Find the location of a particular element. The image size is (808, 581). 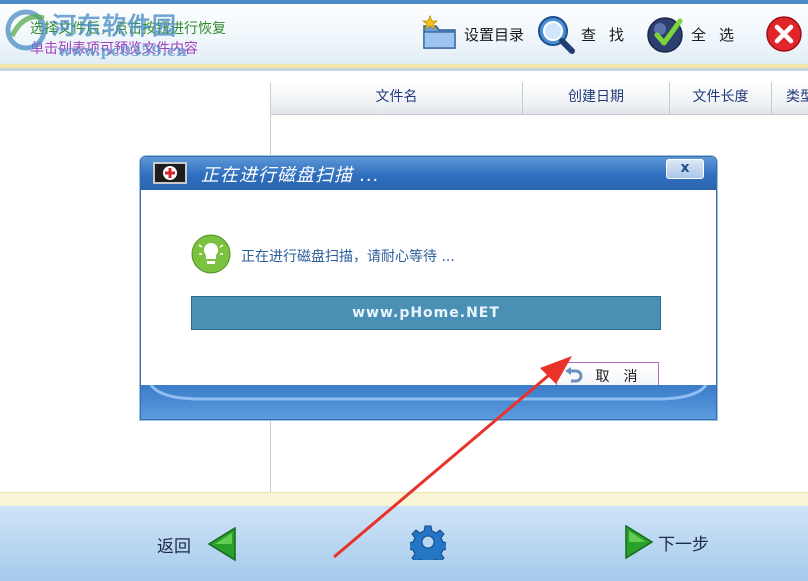

back-arrow-icon is located at coordinates (221, 544).